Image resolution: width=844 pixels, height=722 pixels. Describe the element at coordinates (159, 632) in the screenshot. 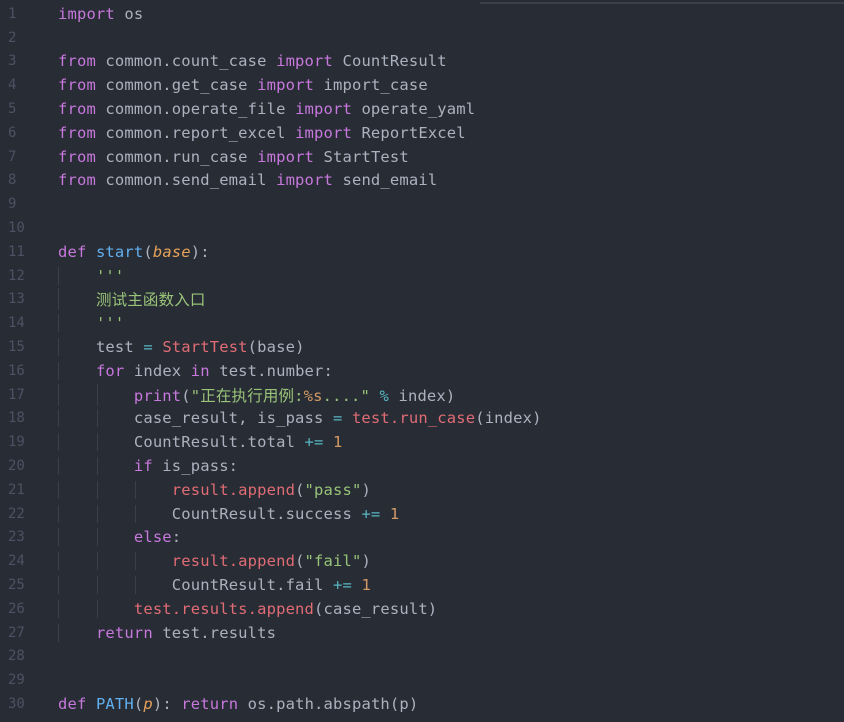

I see `code-text: return test.results` at that location.